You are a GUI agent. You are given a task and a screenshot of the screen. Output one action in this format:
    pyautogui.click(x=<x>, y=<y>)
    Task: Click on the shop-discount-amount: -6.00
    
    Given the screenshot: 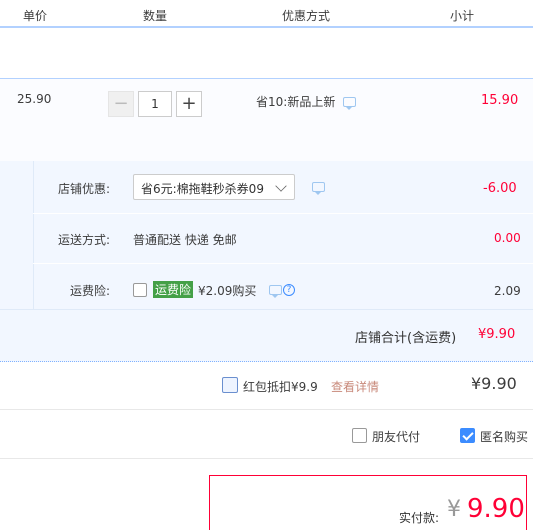 What is the action you would take?
    pyautogui.click(x=500, y=188)
    